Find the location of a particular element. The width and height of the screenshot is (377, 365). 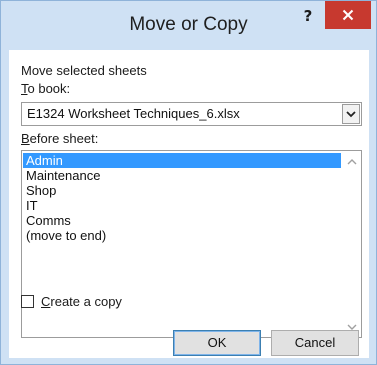

list-item-maintenance: Maintenance is located at coordinates (182, 175).